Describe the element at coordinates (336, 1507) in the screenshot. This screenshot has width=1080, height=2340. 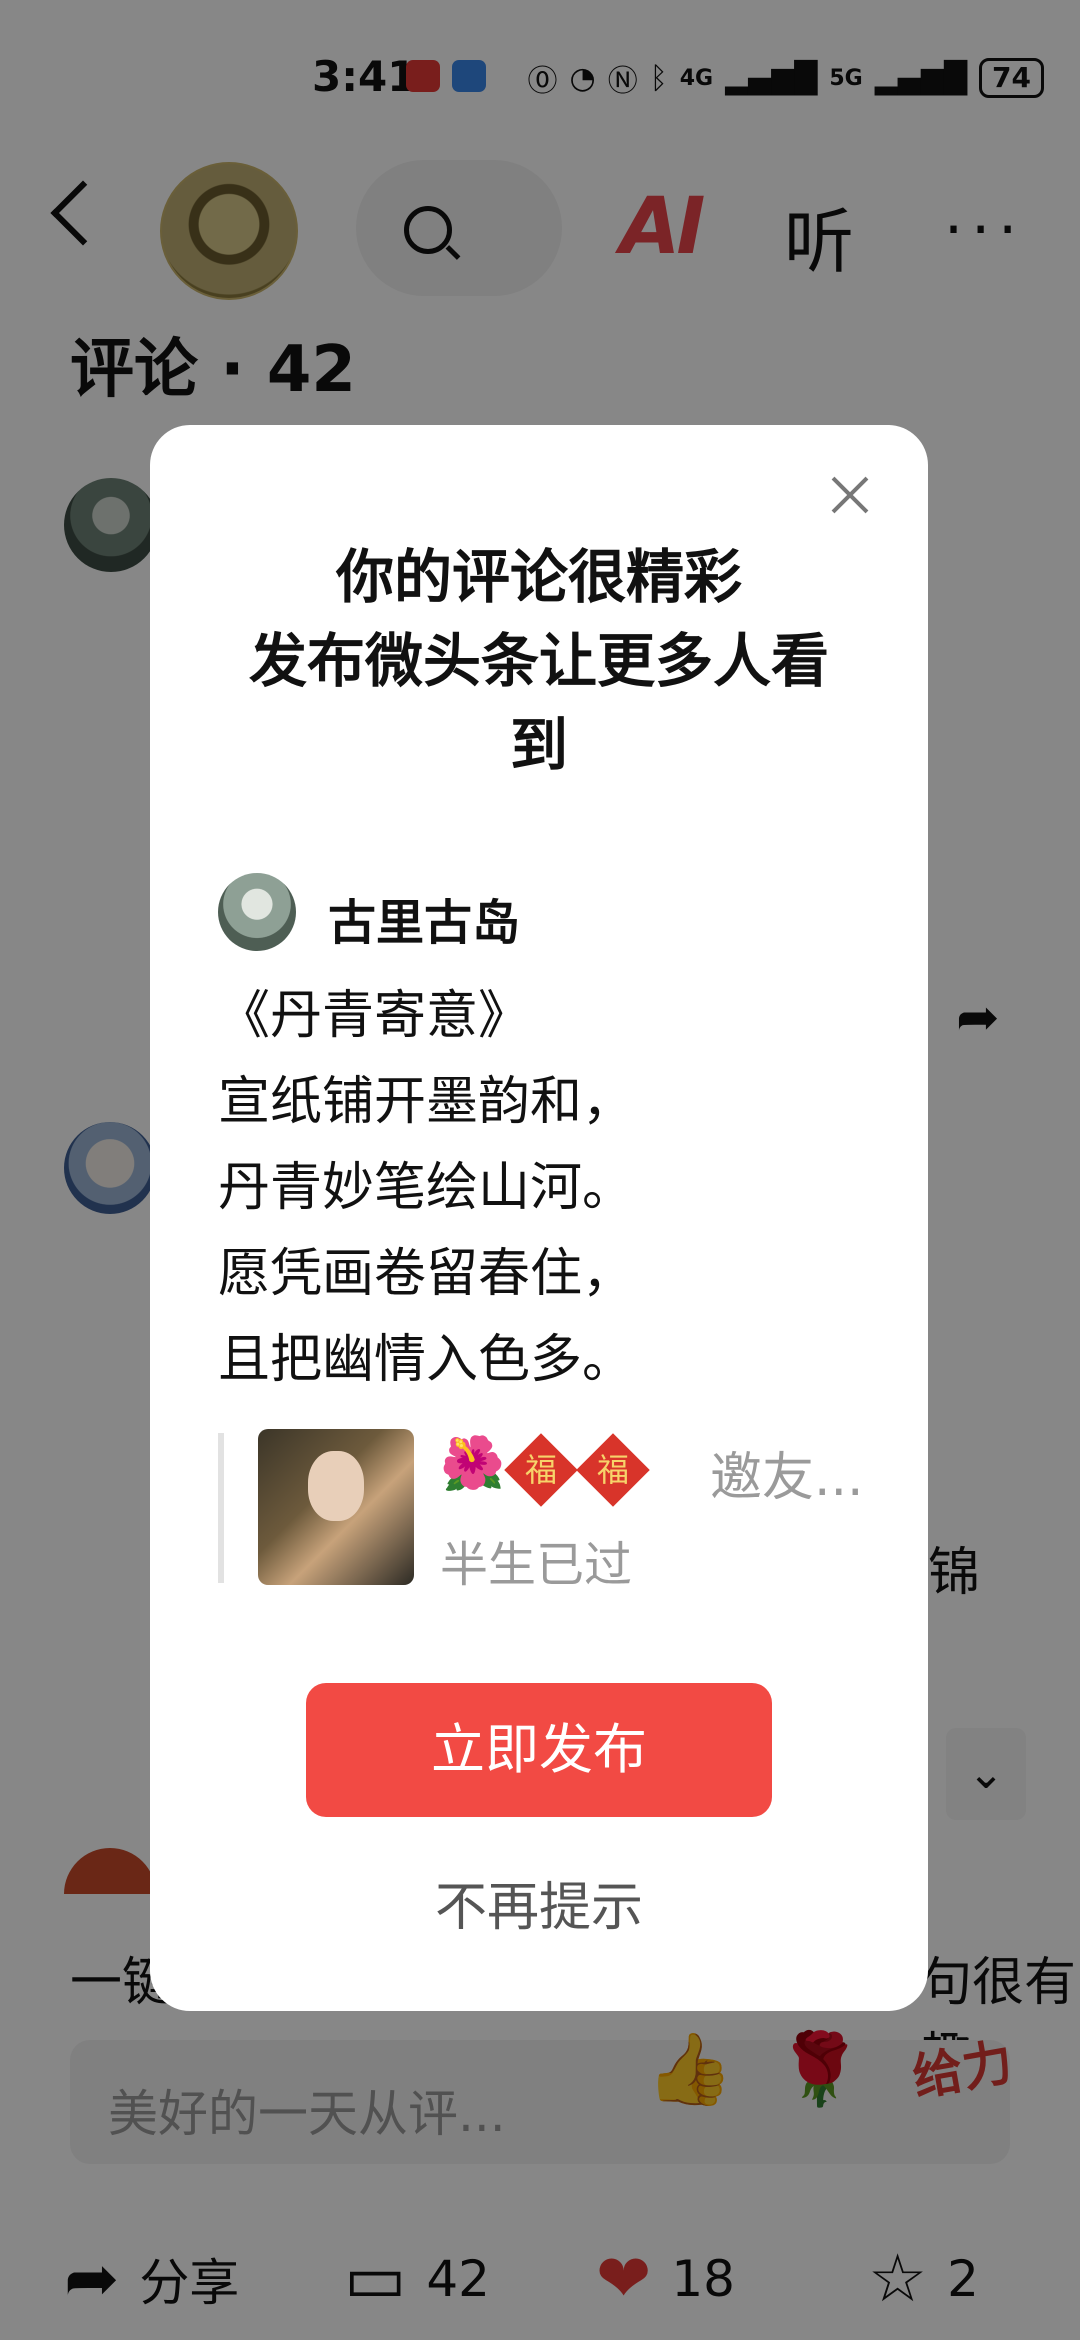
I see `quoted-article-thumbnail` at that location.